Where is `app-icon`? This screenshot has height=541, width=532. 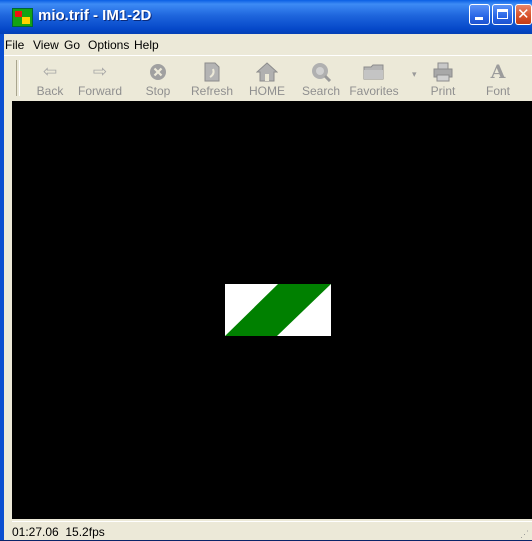
app-icon is located at coordinates (22, 17).